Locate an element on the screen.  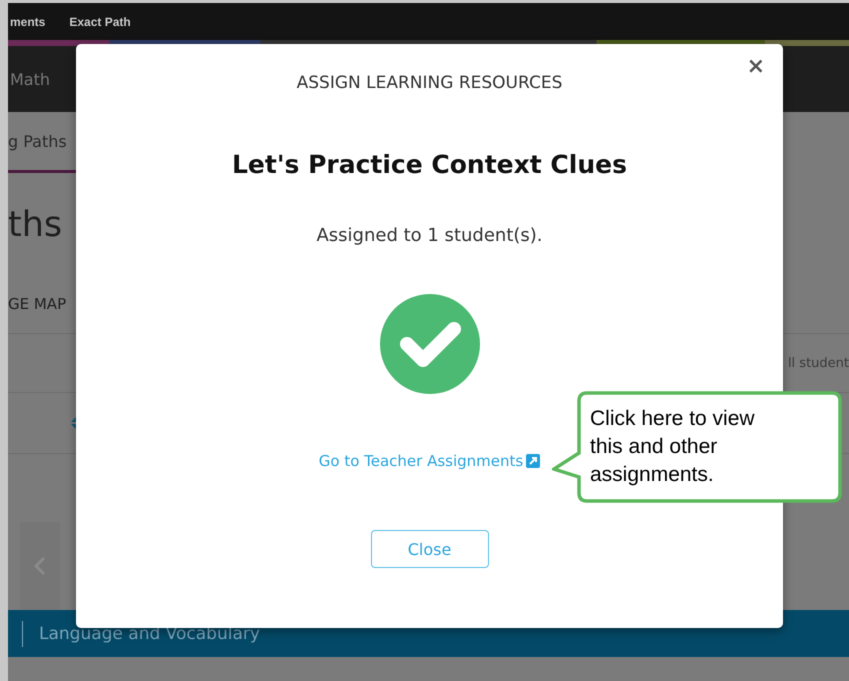
dialog-title: ASSIGN LEARNING RESOURCES is located at coordinates (429, 83).